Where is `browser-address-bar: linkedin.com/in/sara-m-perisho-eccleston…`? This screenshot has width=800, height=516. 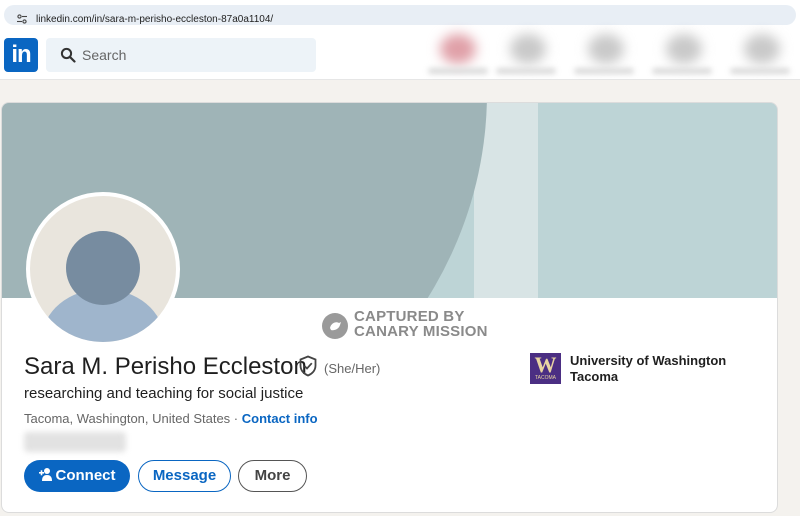 browser-address-bar: linkedin.com/in/sara-m-perisho-eccleston… is located at coordinates (400, 15).